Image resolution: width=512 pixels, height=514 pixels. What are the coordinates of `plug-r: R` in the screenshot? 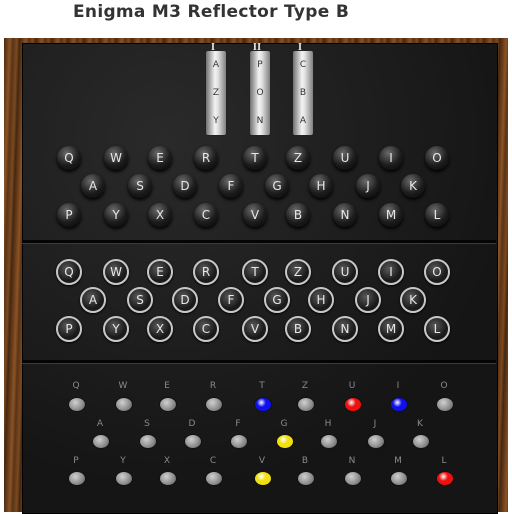 It's located at (206, 272).